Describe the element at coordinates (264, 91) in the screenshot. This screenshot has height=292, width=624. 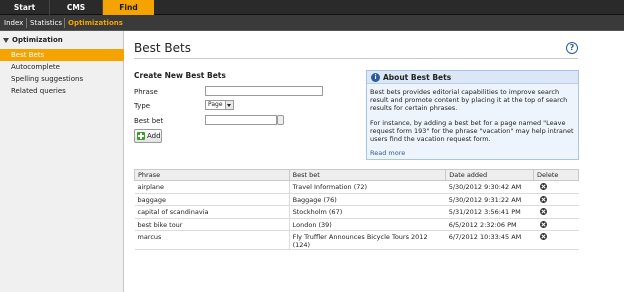
I see `phrase-input` at that location.